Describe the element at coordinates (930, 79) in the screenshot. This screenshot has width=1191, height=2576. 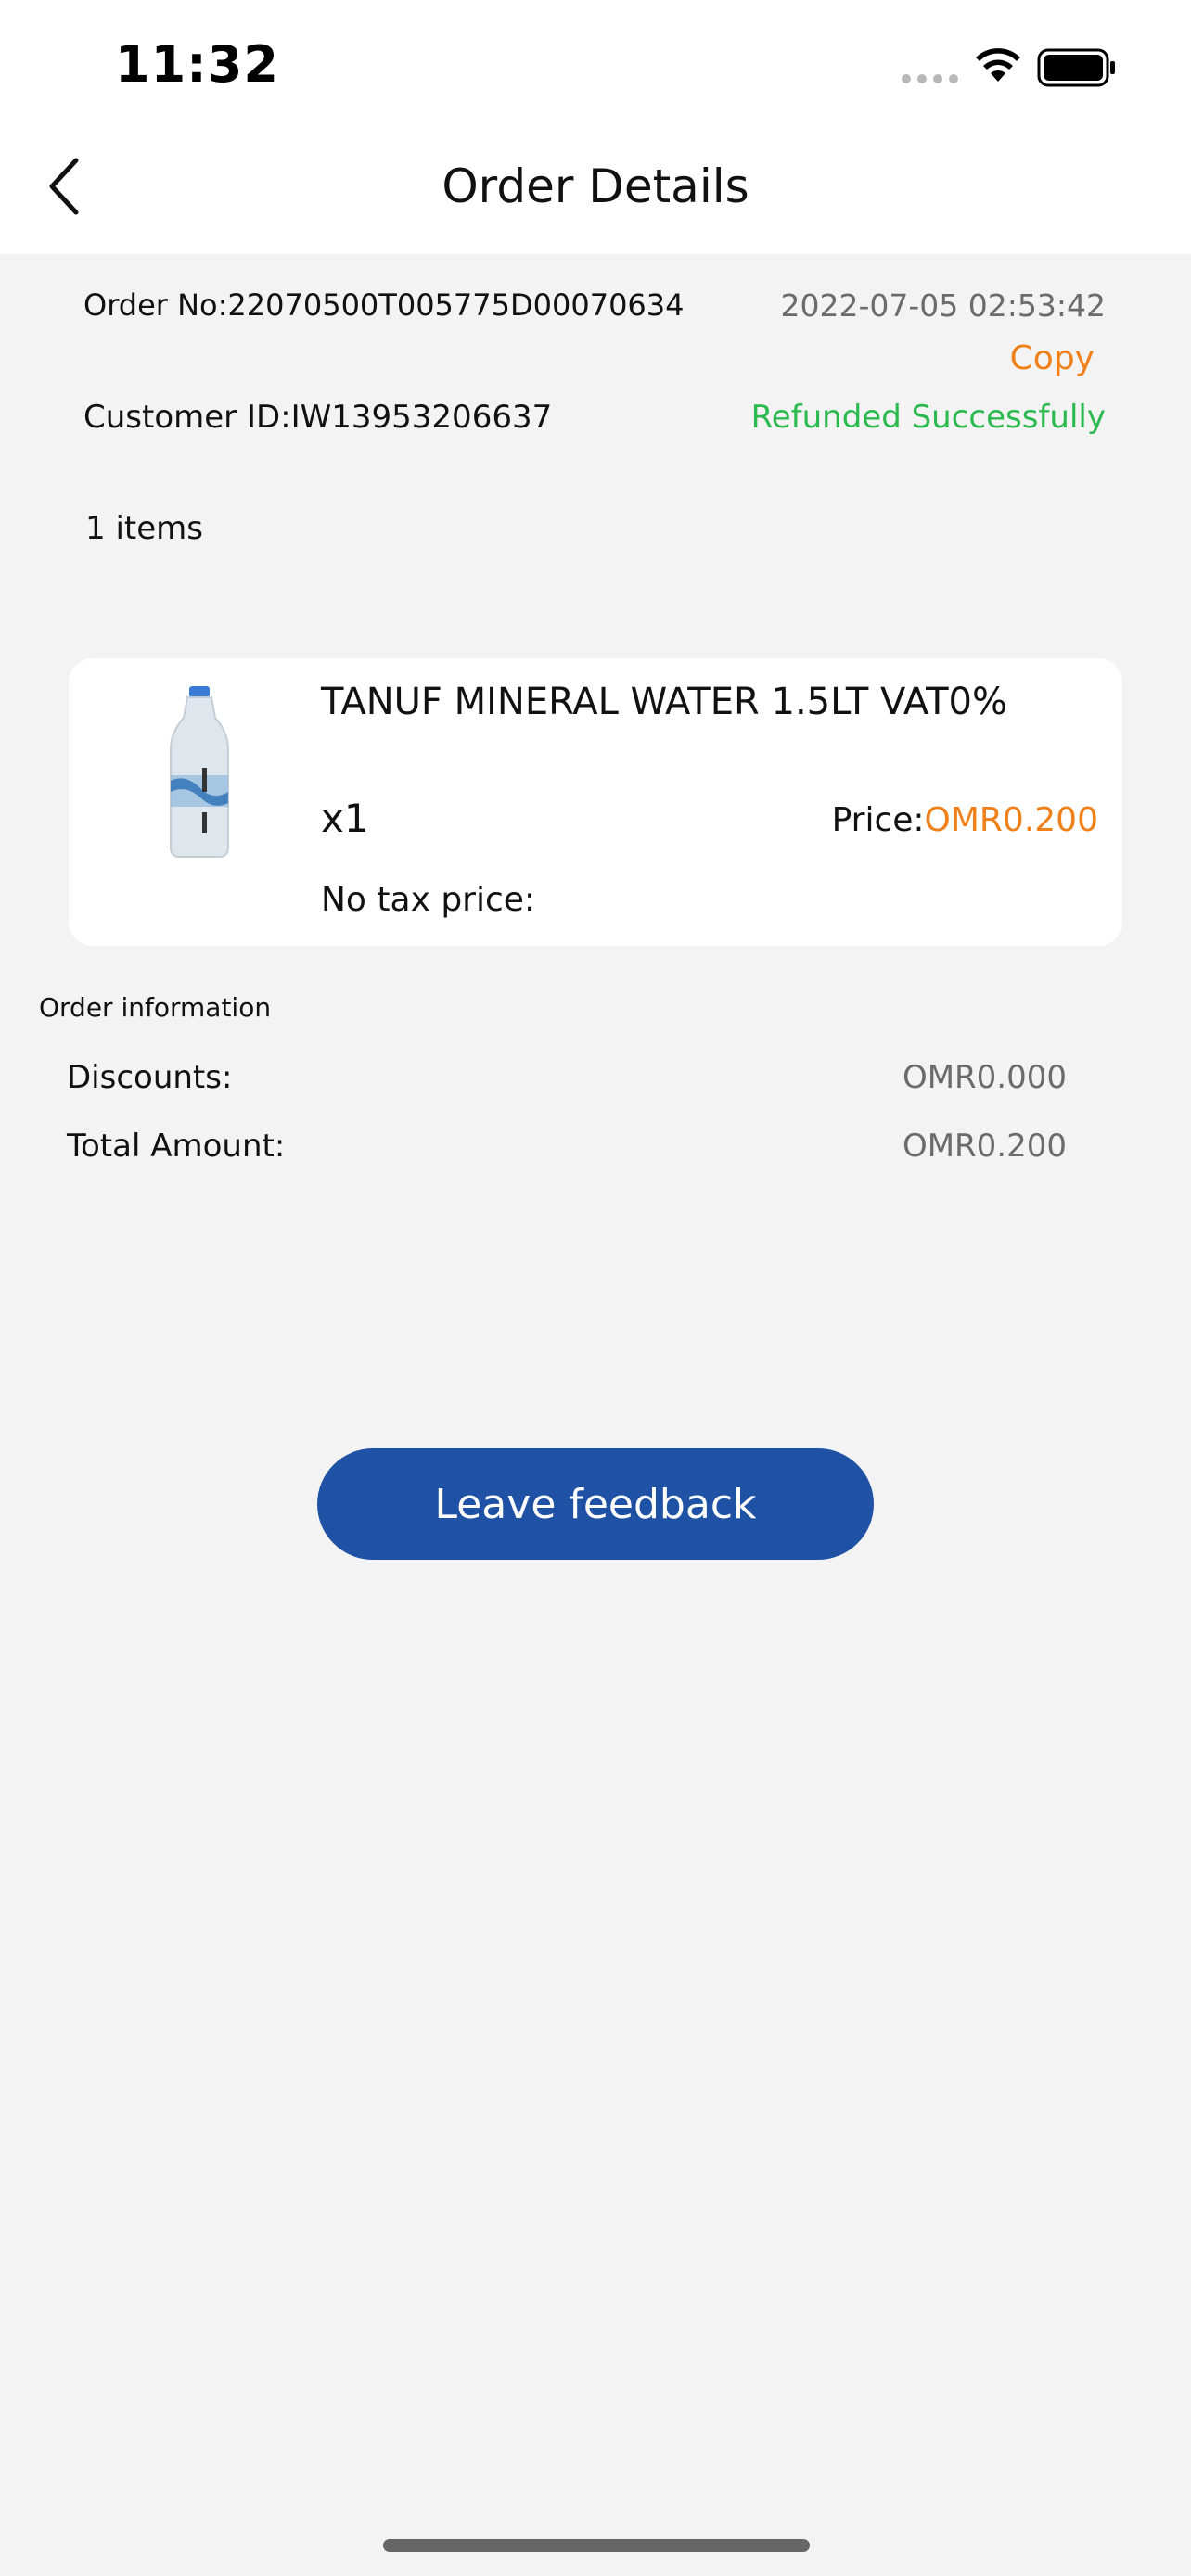
I see `cellular-signal-icon` at that location.